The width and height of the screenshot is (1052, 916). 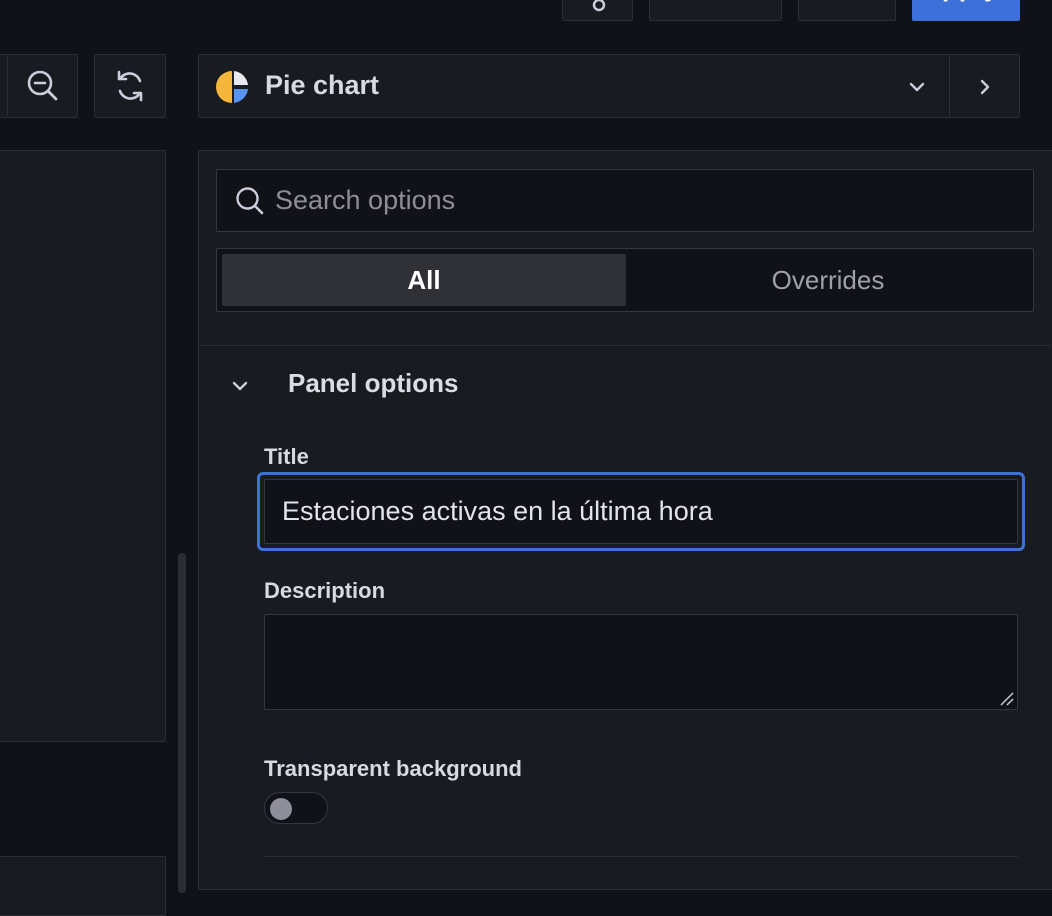 I want to click on description-input, so click(x=641, y=662).